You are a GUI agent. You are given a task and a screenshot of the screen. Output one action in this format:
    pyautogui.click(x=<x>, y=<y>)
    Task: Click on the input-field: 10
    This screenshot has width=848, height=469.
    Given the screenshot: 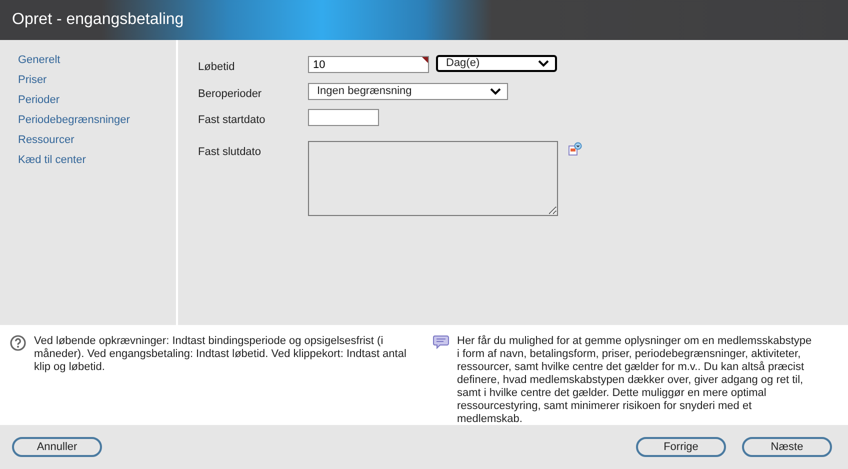 What is the action you would take?
    pyautogui.click(x=368, y=64)
    